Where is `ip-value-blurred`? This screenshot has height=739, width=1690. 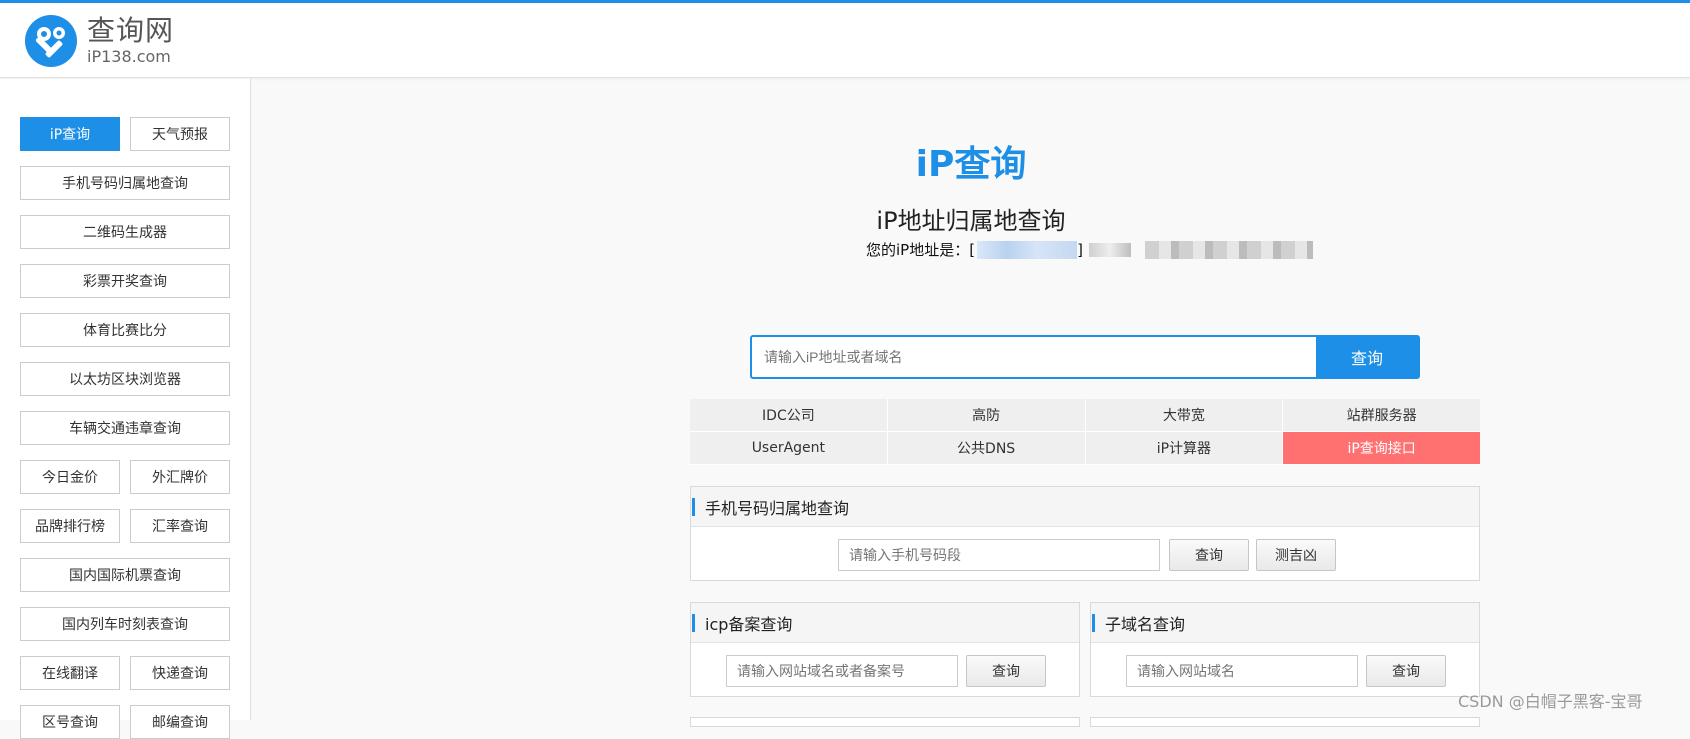 ip-value-blurred is located at coordinates (1027, 249).